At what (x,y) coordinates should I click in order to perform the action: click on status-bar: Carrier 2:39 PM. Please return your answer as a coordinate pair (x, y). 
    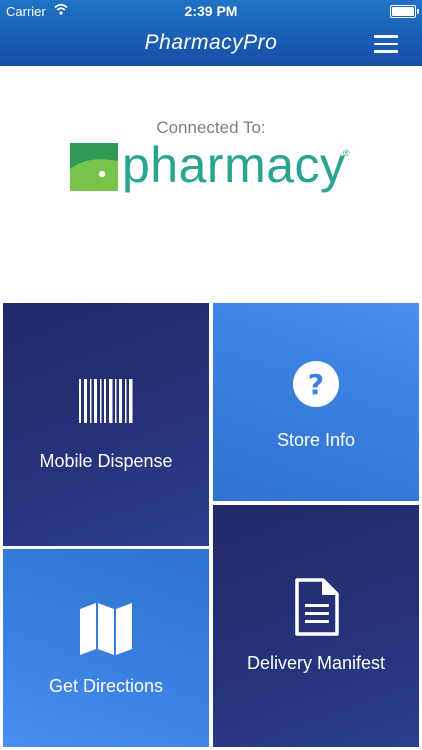
    Looking at the image, I should click on (211, 11).